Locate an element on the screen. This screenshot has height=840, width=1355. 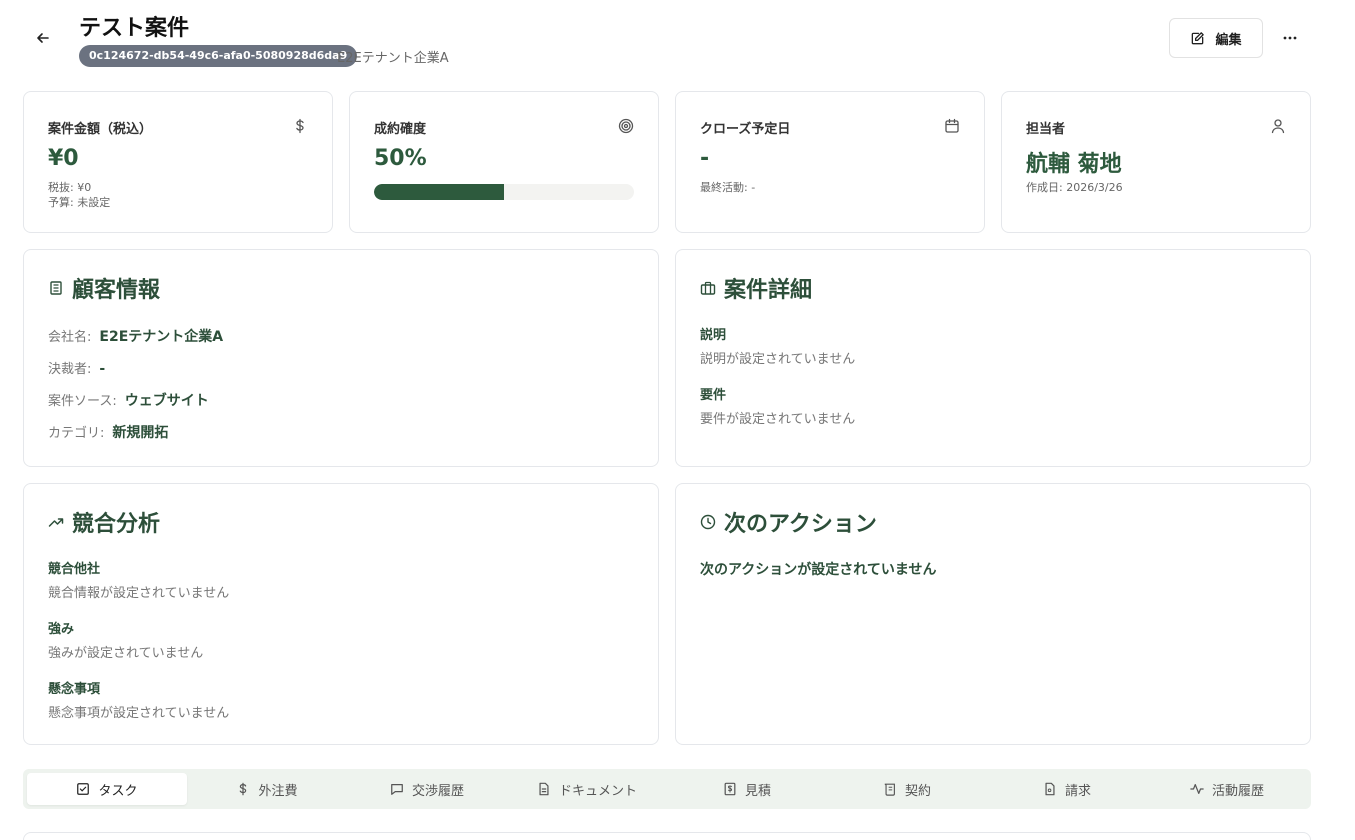
tab-label: 請求 is located at coordinates (1077, 791).